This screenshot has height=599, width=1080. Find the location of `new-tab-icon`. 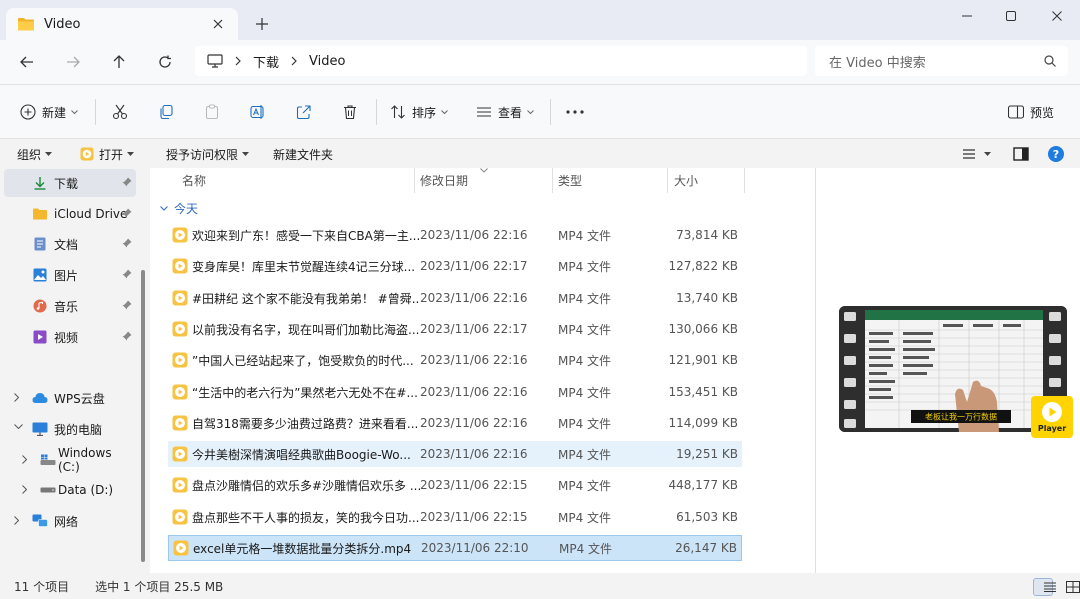

new-tab-icon is located at coordinates (262, 24).